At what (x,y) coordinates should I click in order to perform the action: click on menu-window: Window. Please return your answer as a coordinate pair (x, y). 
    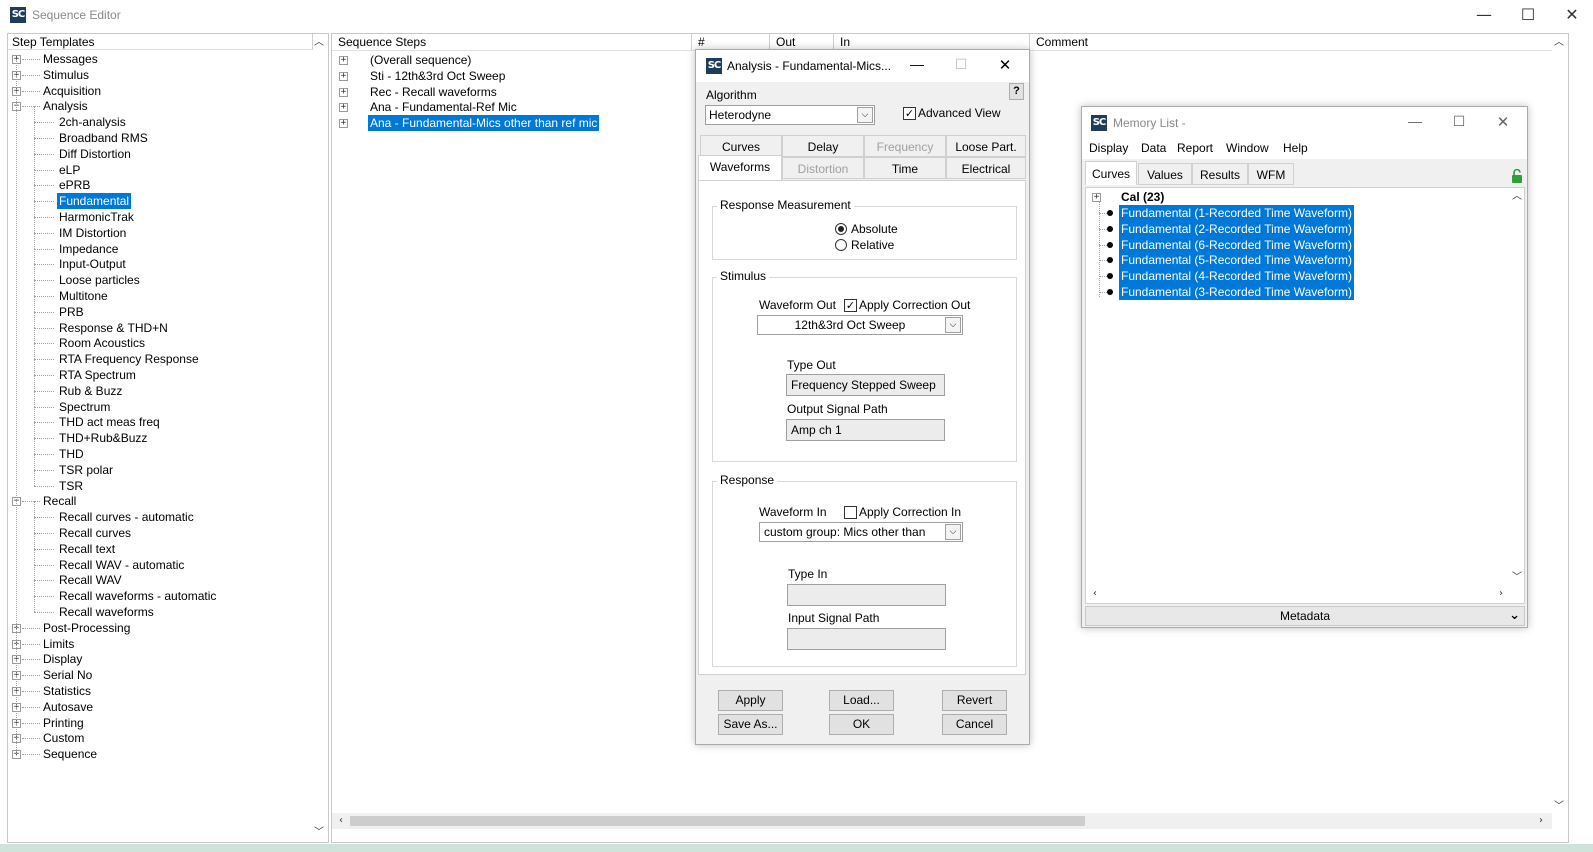
    Looking at the image, I should click on (1247, 148).